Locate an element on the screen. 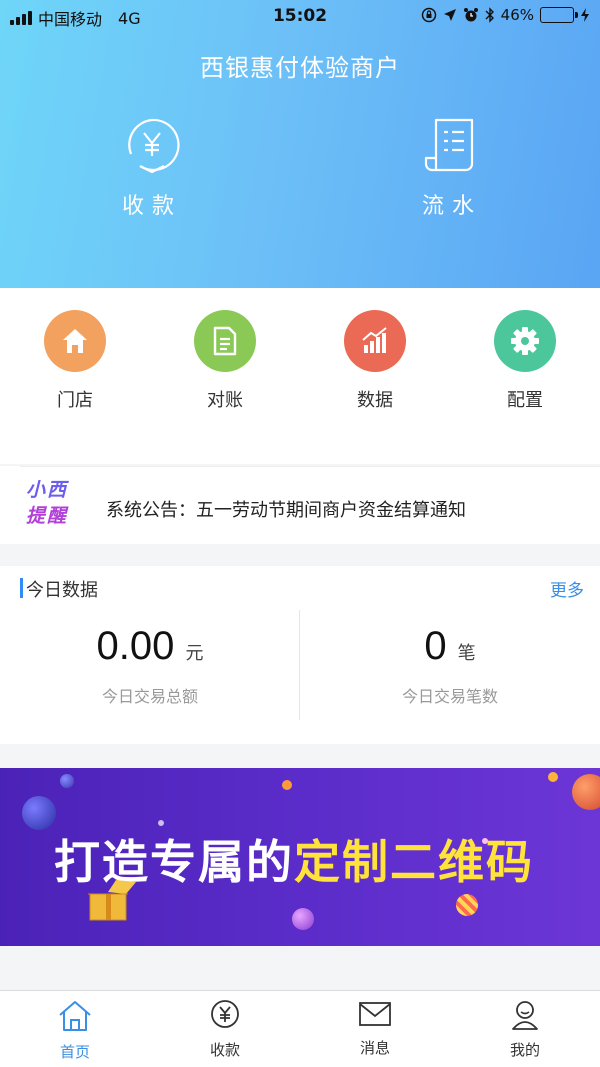  transaction-count-label: 今日交易笔数 is located at coordinates (449, 696).